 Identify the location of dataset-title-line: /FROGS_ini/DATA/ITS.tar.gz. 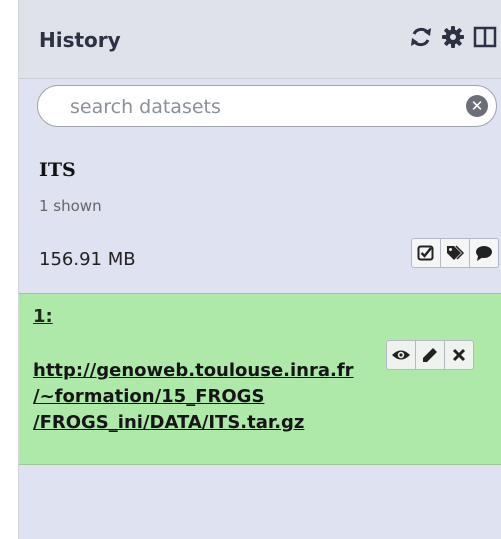
(263, 423).